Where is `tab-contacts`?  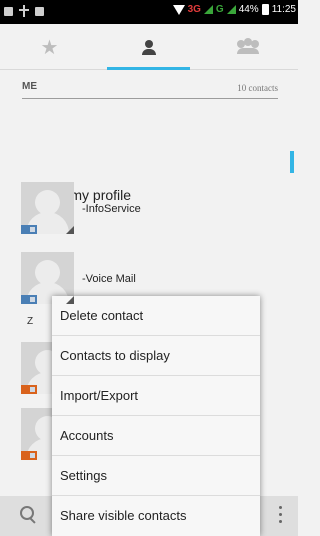 tab-contacts is located at coordinates (148, 47).